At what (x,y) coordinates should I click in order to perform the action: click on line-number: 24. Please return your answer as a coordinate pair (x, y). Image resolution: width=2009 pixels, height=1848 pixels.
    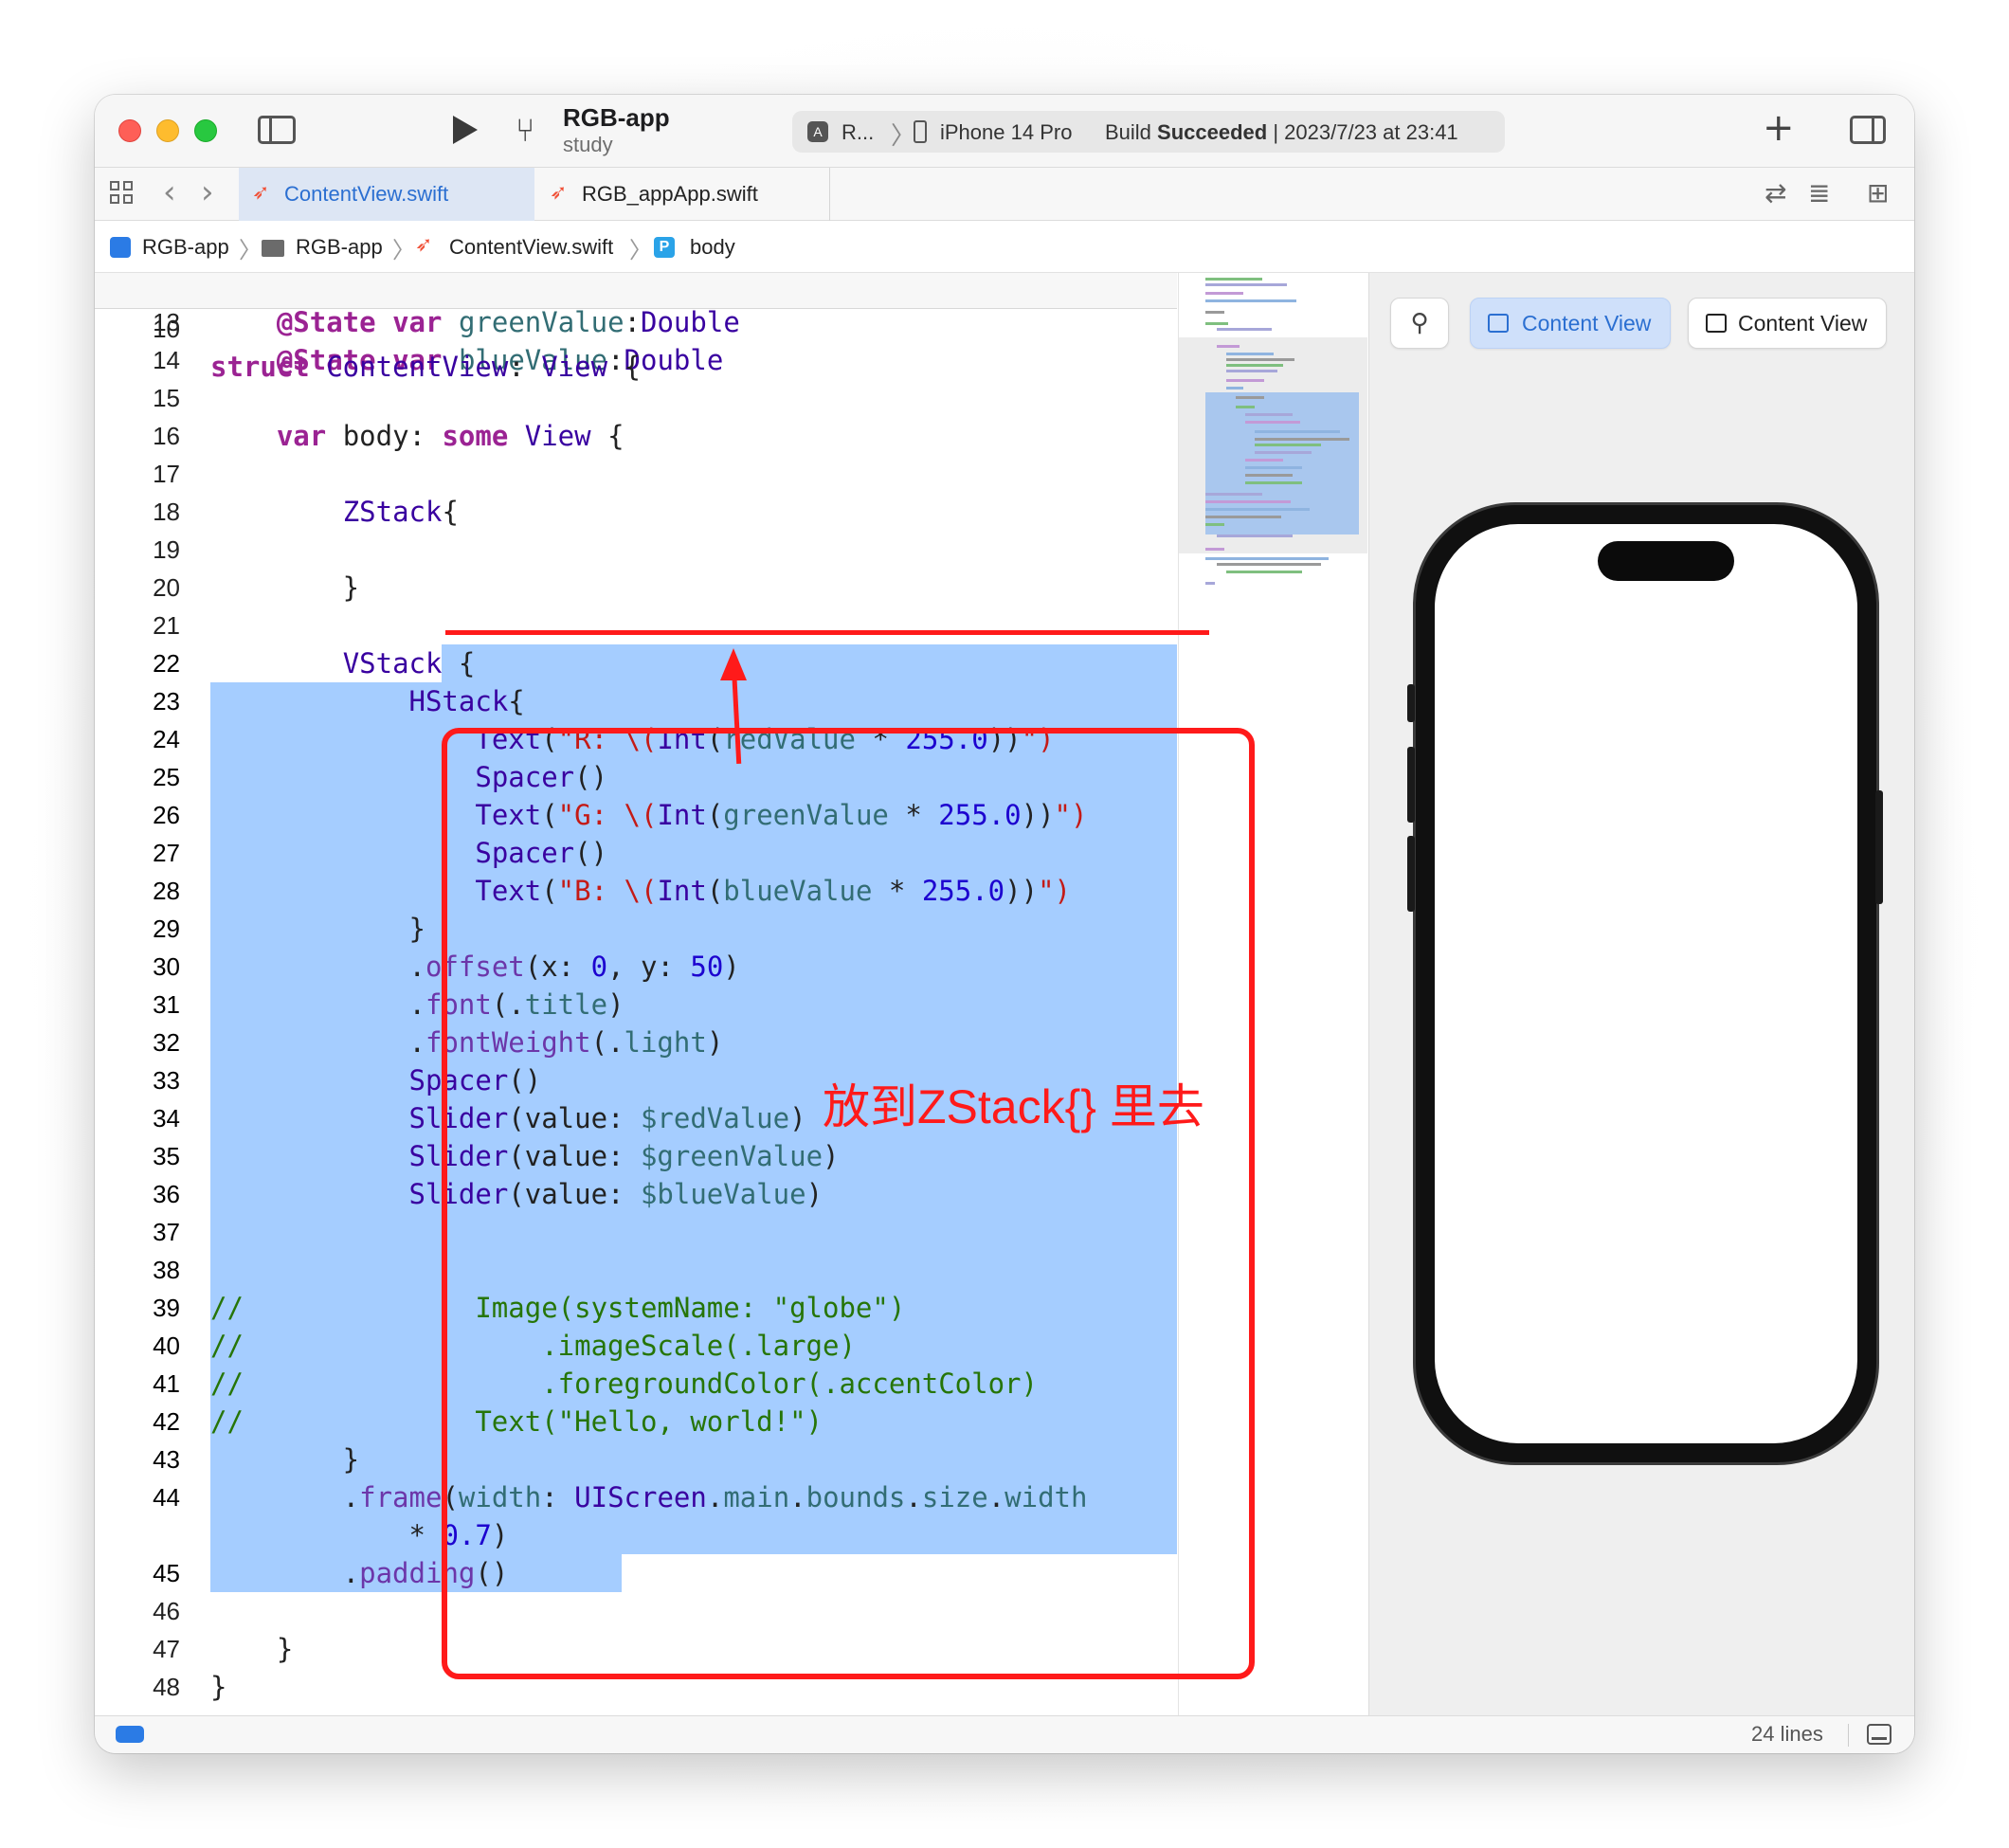
    Looking at the image, I should click on (166, 739).